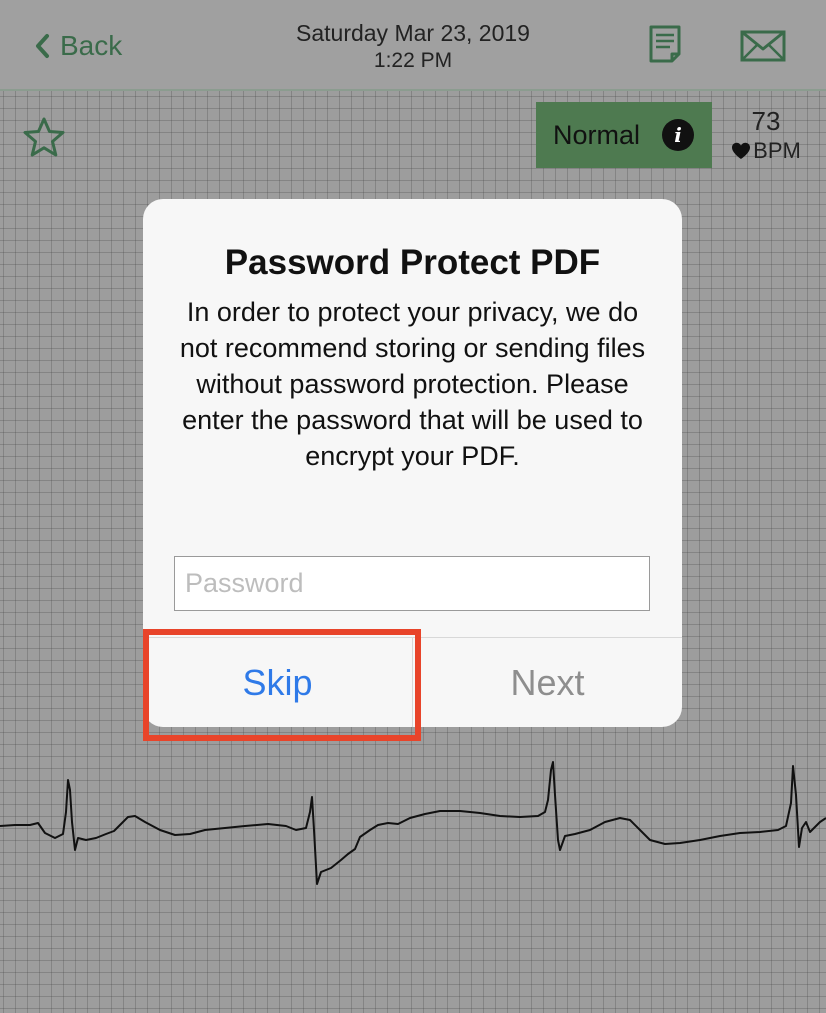 Image resolution: width=826 pixels, height=1013 pixels. What do you see at coordinates (413, 823) in the screenshot?
I see `ecg-waveform` at bounding box center [413, 823].